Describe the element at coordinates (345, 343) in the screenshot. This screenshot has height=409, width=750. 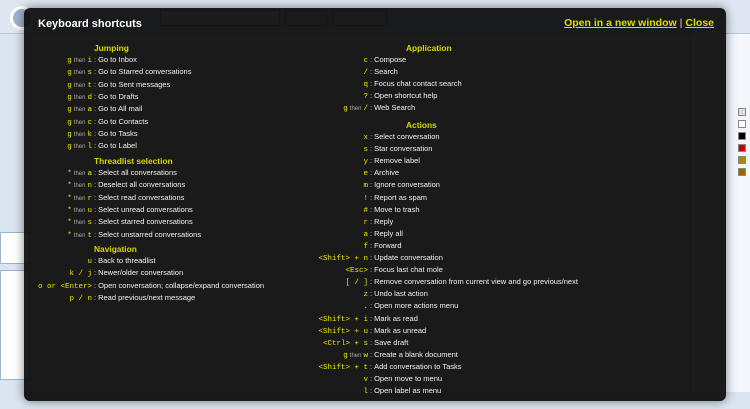
I see `shortcut-key: <Ctrl> + s` at that location.